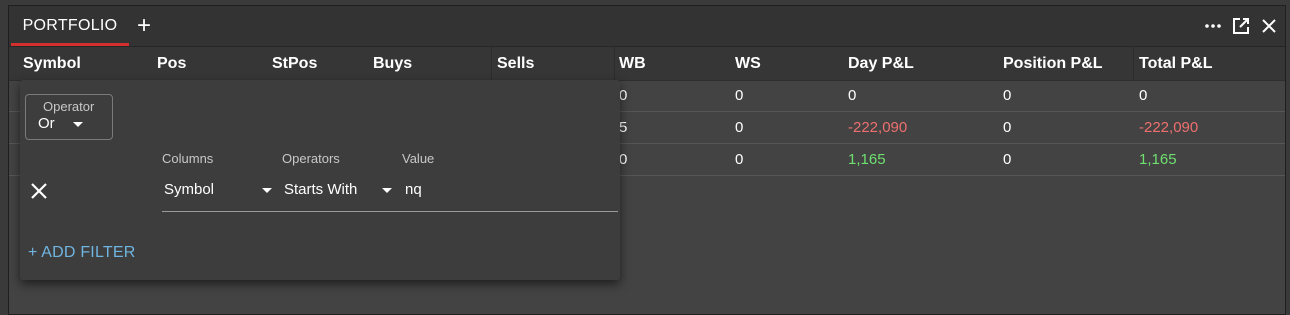 The height and width of the screenshot is (315, 1290). Describe the element at coordinates (144, 26) in the screenshot. I see `add-tab-icon: +` at that location.